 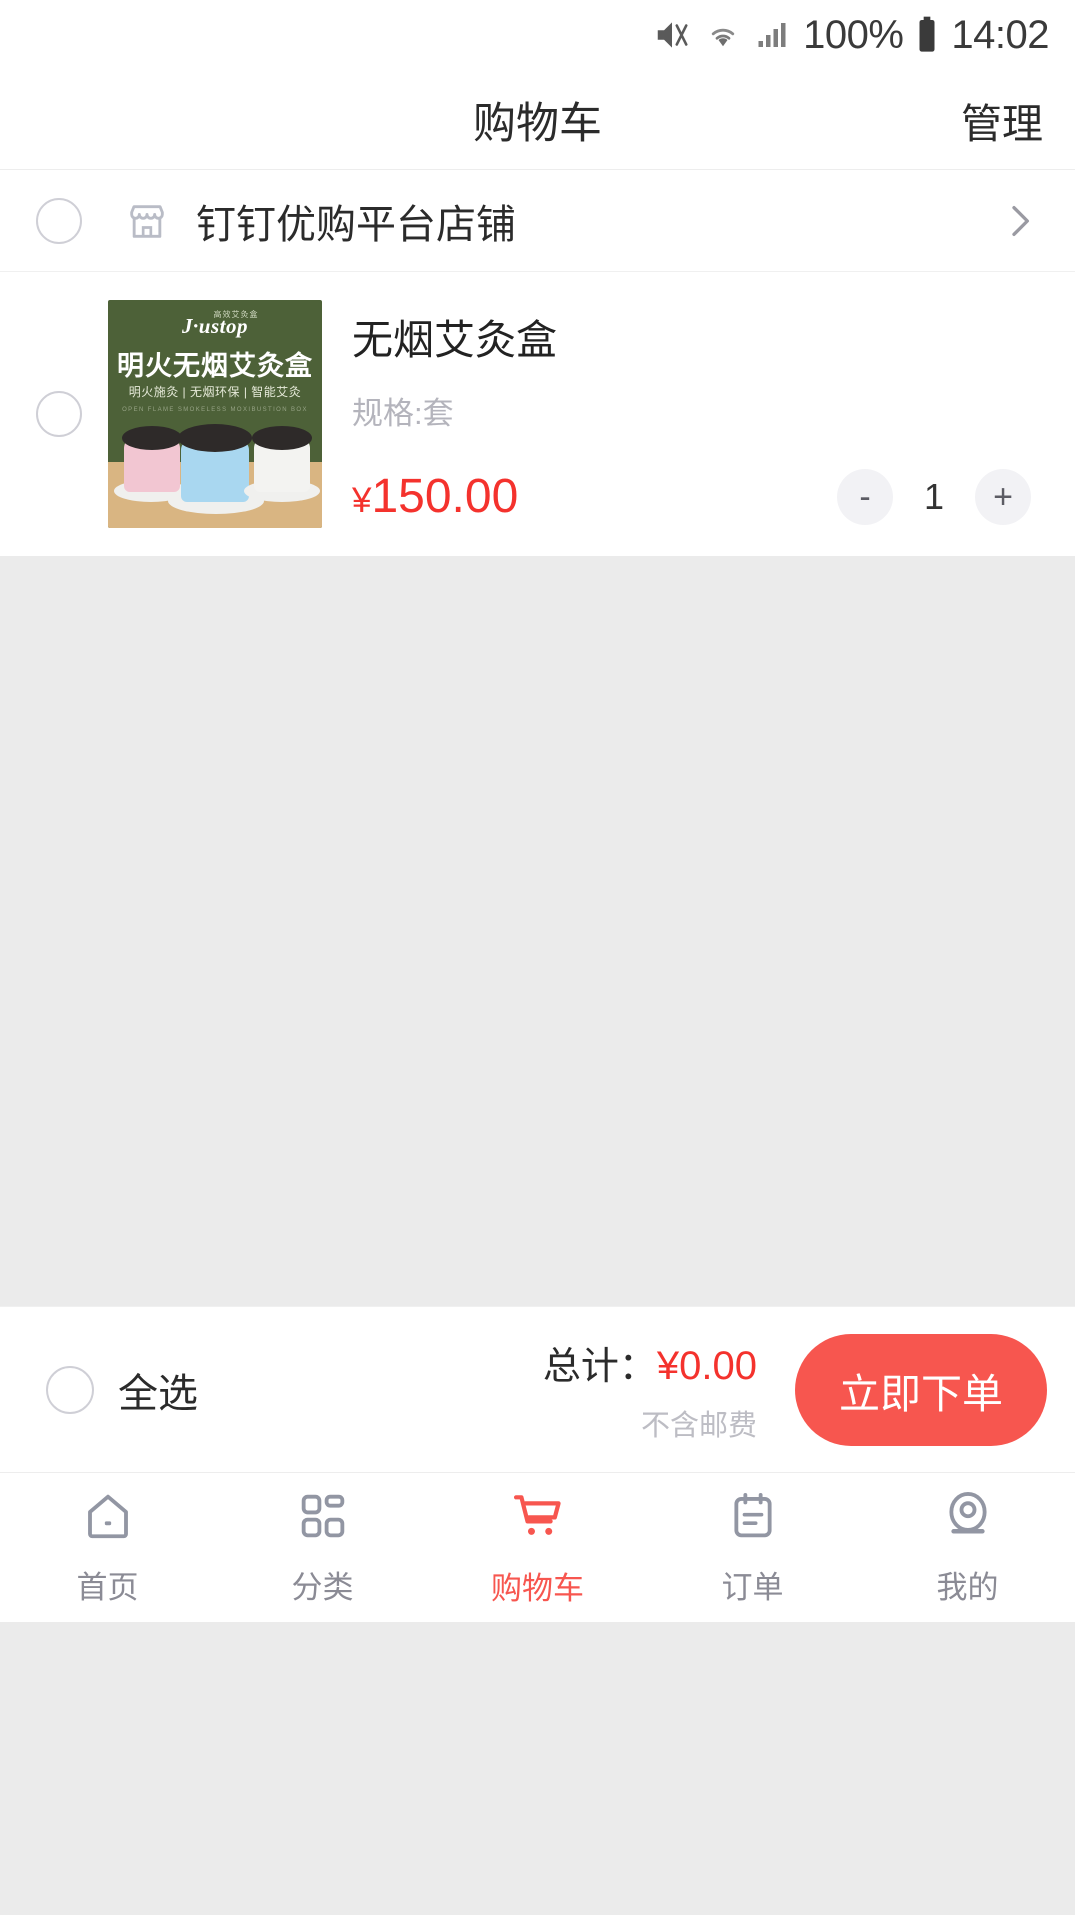 I want to click on select-all-group: 全选, so click(x=122, y=1390).